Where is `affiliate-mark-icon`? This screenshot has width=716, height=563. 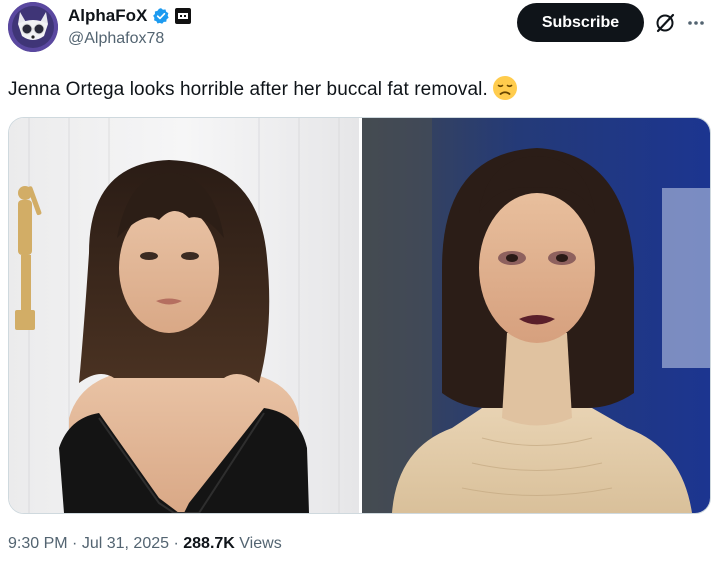
affiliate-mark-icon is located at coordinates (183, 16).